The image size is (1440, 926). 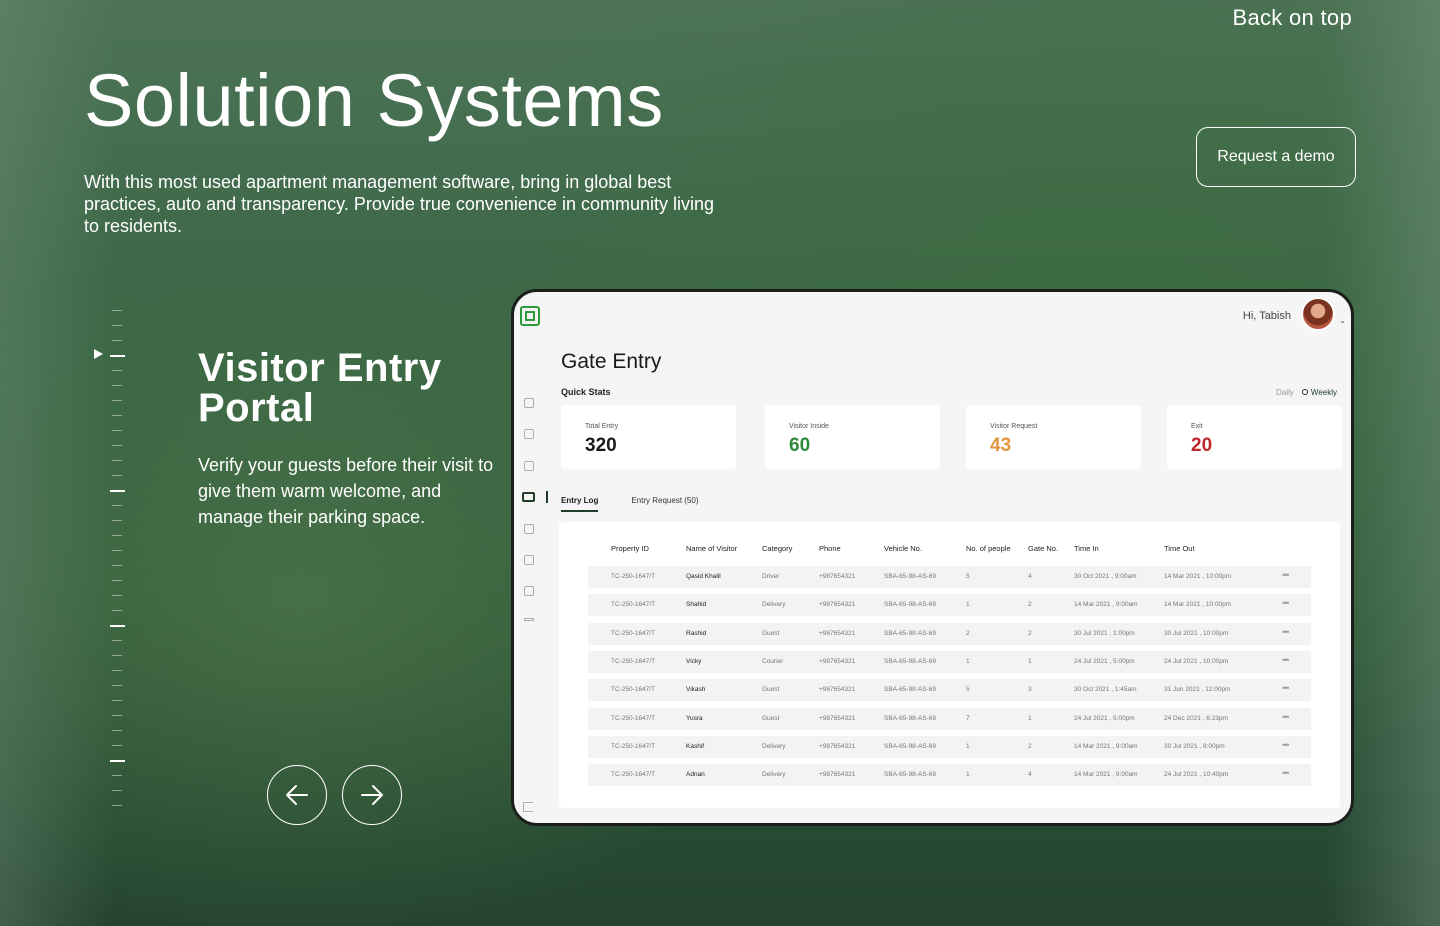 What do you see at coordinates (547, 497) in the screenshot?
I see `sidebar-active-indicator` at bounding box center [547, 497].